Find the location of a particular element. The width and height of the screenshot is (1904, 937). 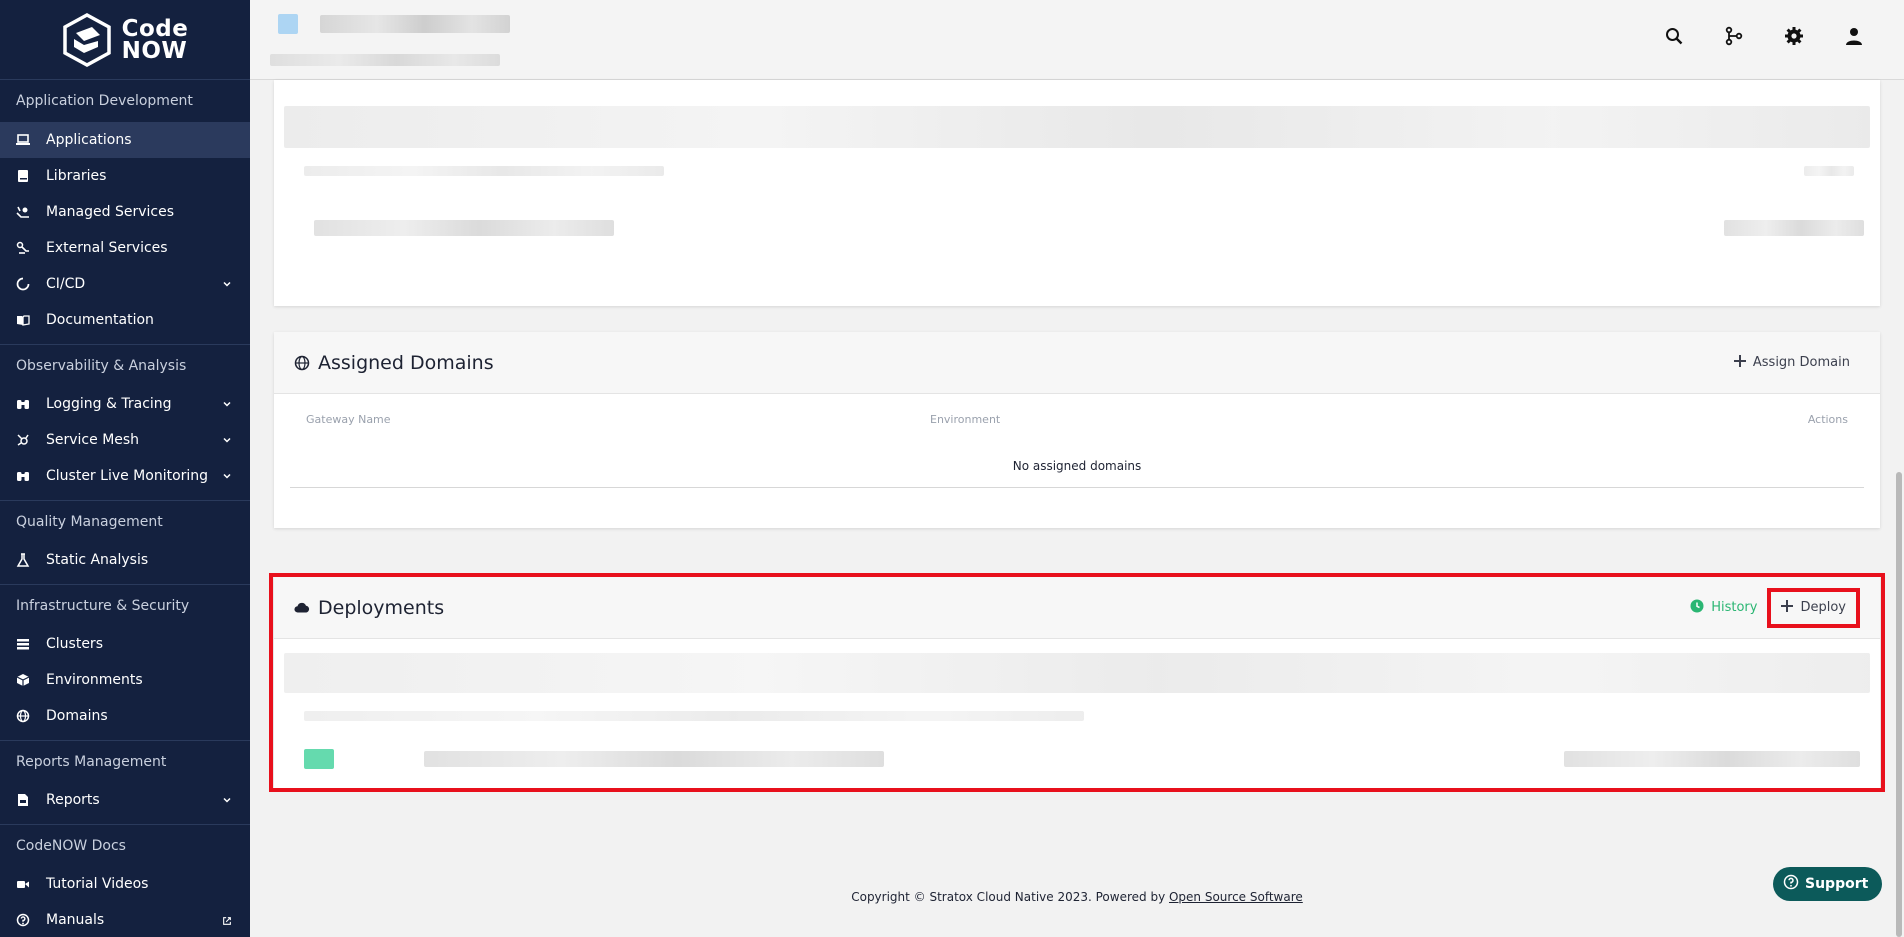

sidebar-item-tutorial-videos: Tutorial Videos is located at coordinates (125, 884).